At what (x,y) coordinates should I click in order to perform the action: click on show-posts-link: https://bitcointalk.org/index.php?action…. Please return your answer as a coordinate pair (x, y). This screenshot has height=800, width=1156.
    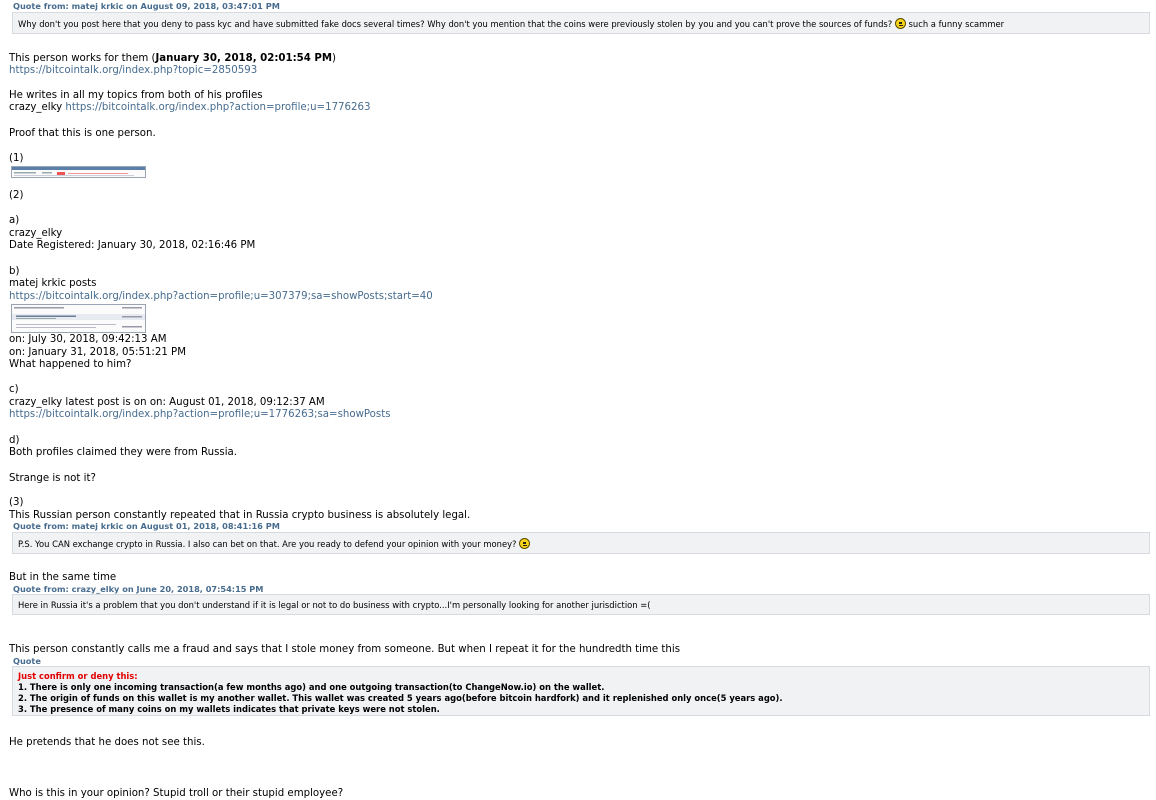
    Looking at the image, I should click on (200, 415).